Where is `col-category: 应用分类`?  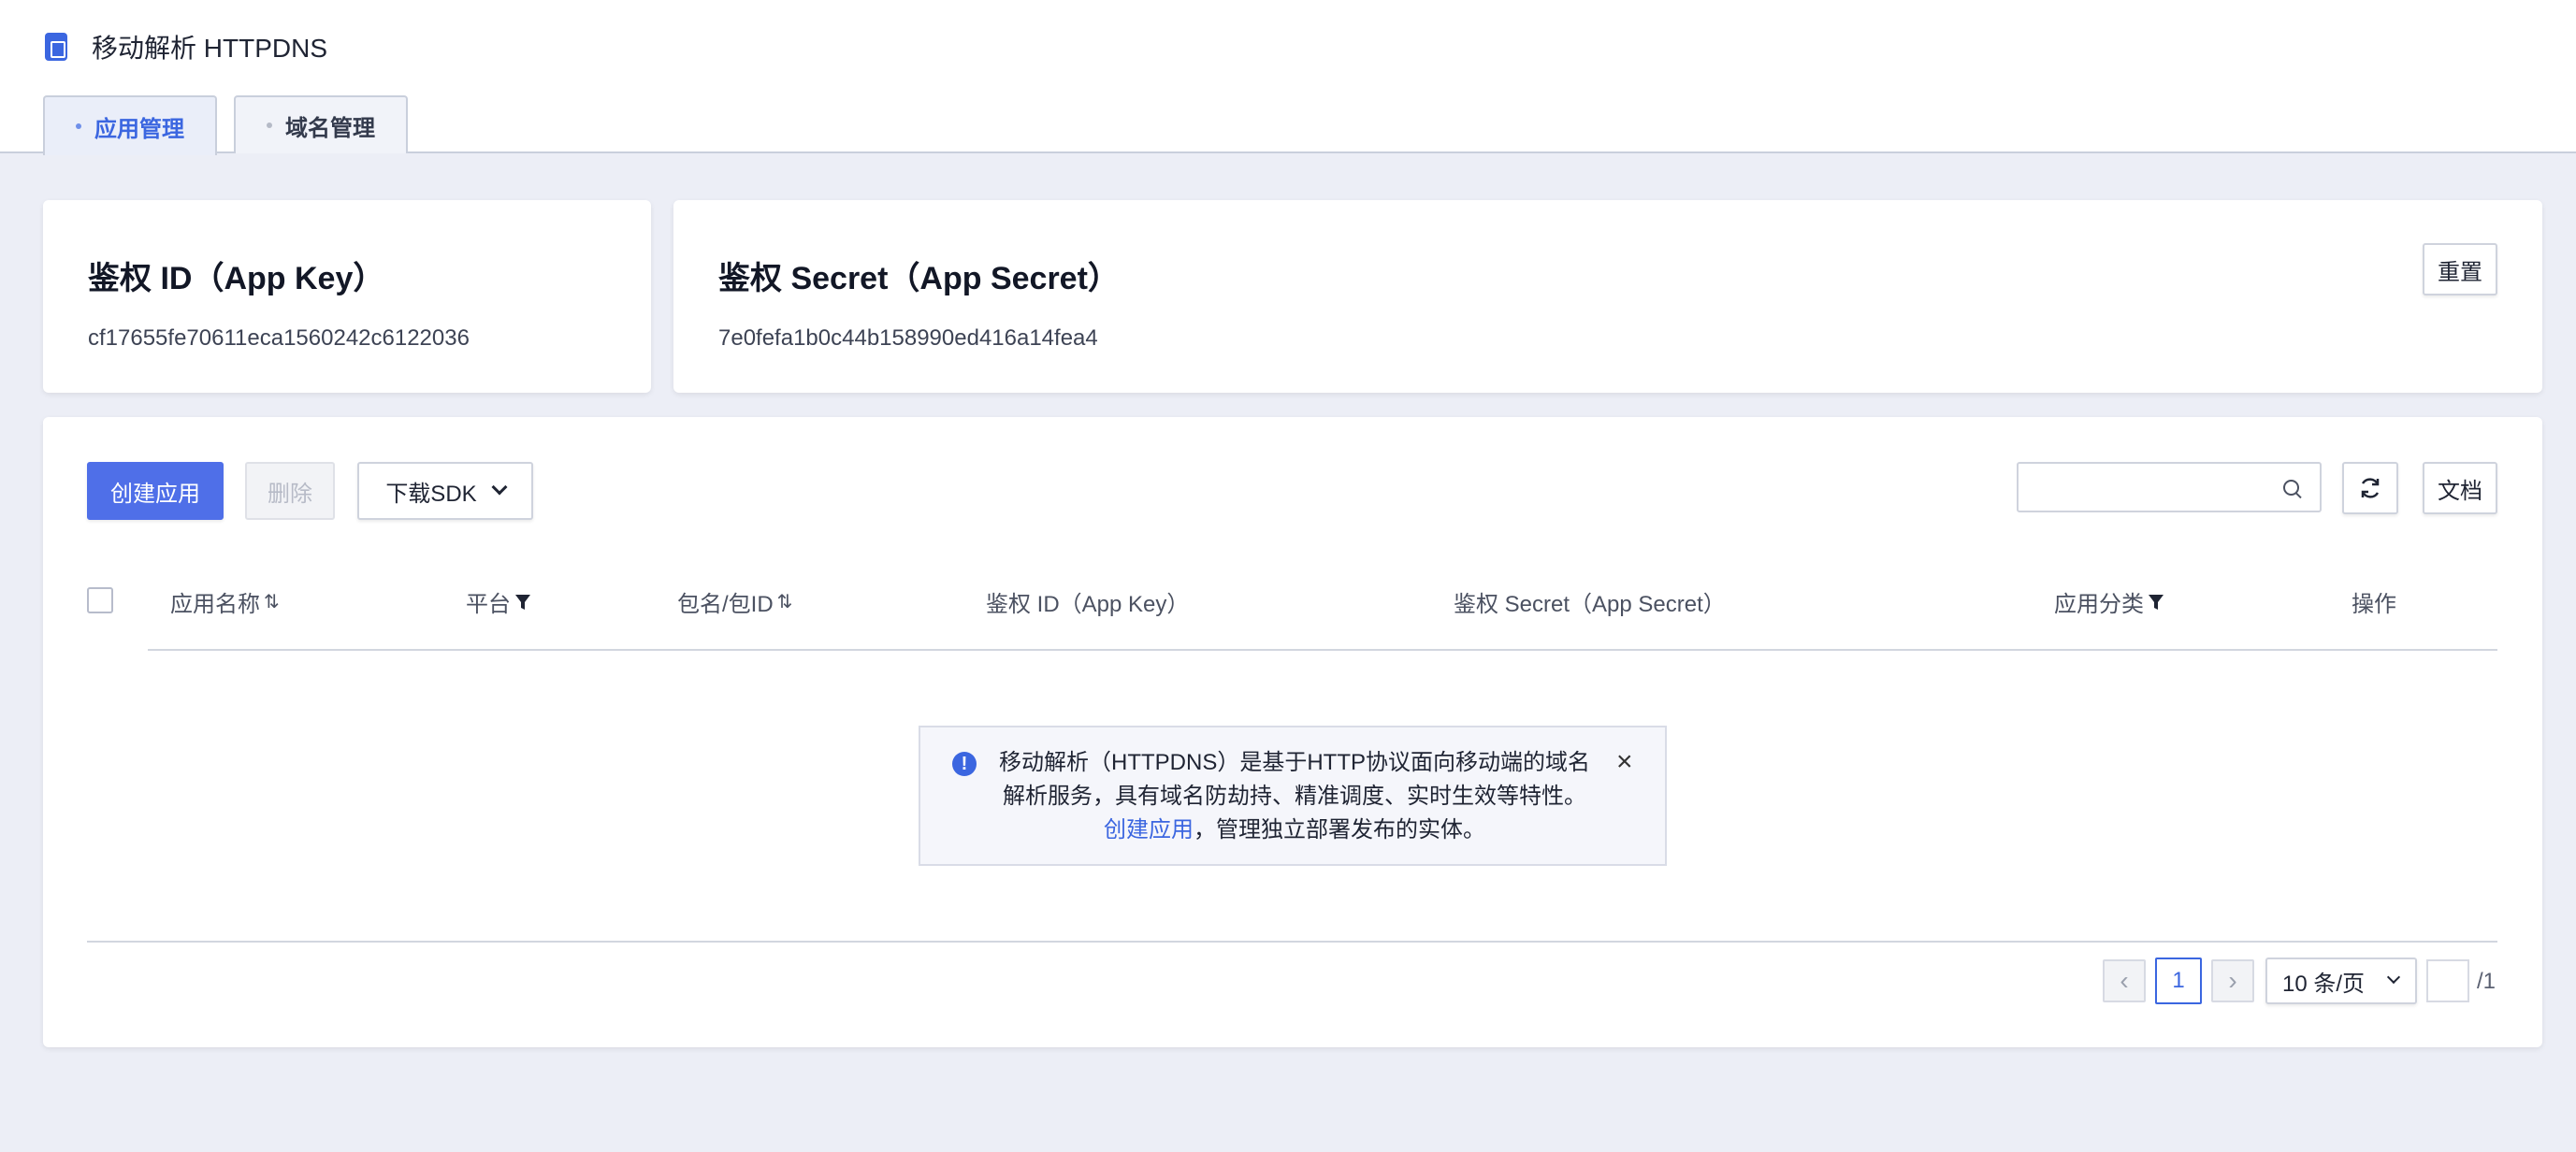 col-category: 应用分类 is located at coordinates (2109, 601).